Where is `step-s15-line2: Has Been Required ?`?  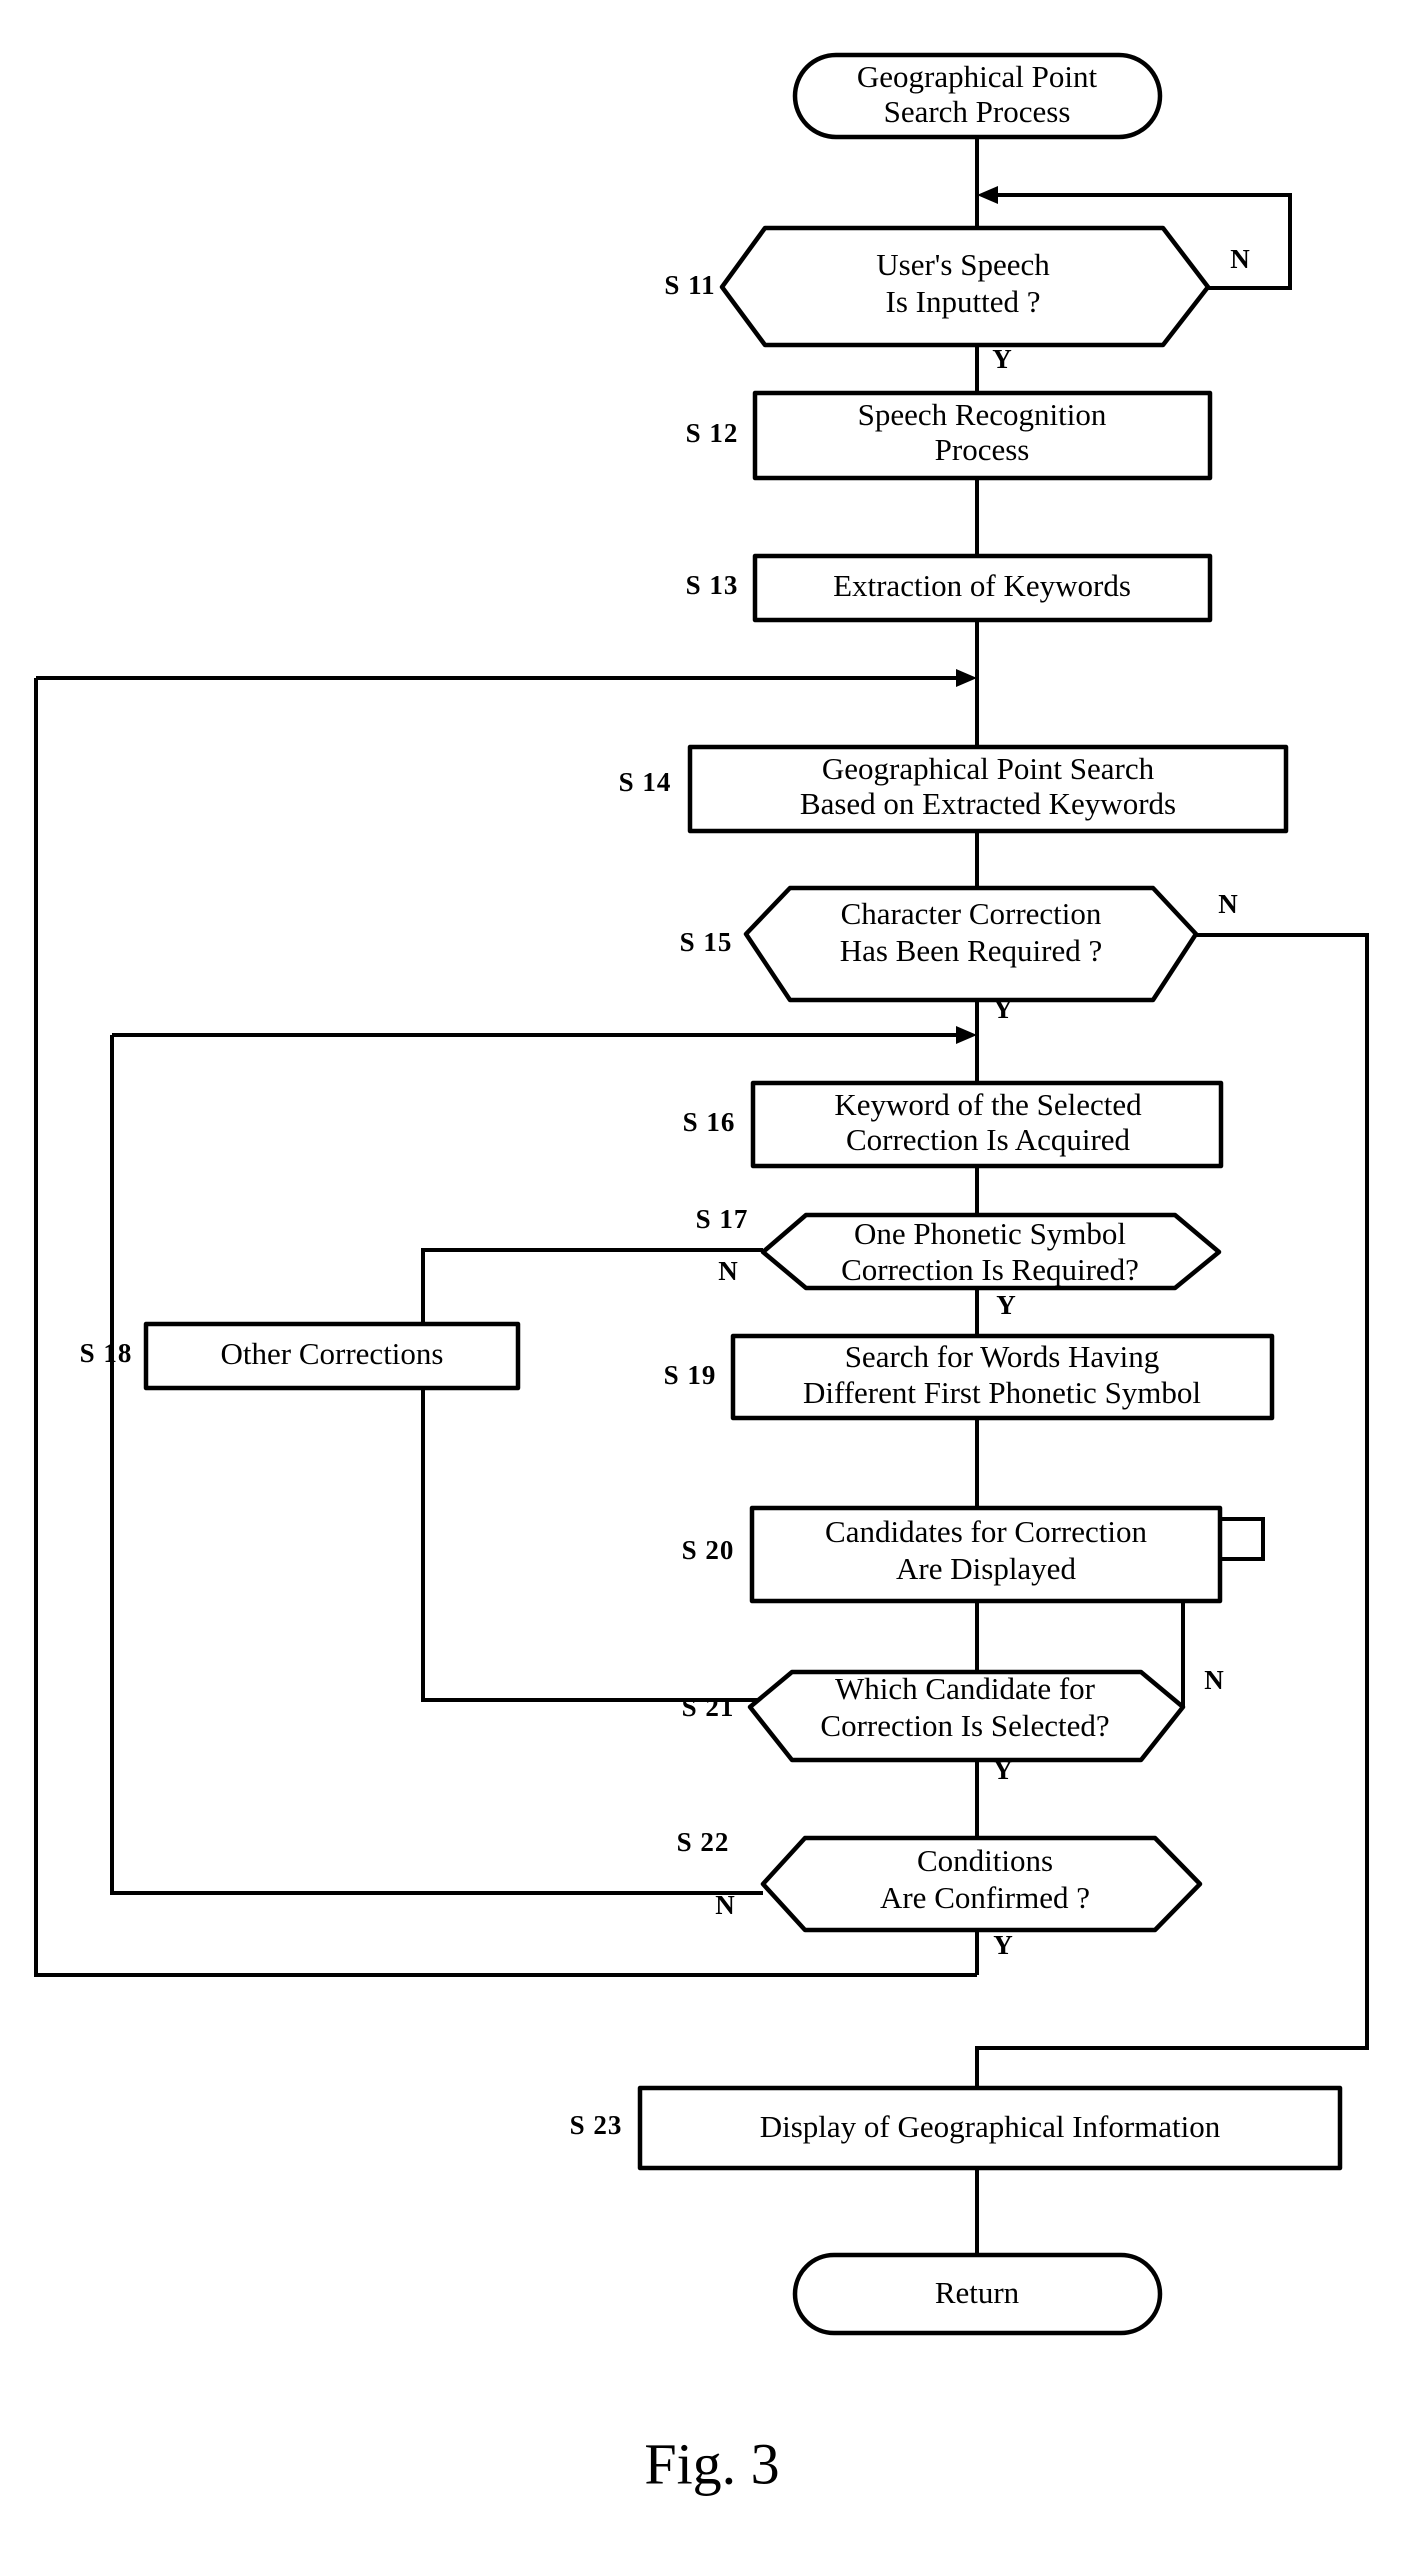 step-s15-line2: Has Been Required ? is located at coordinates (971, 950).